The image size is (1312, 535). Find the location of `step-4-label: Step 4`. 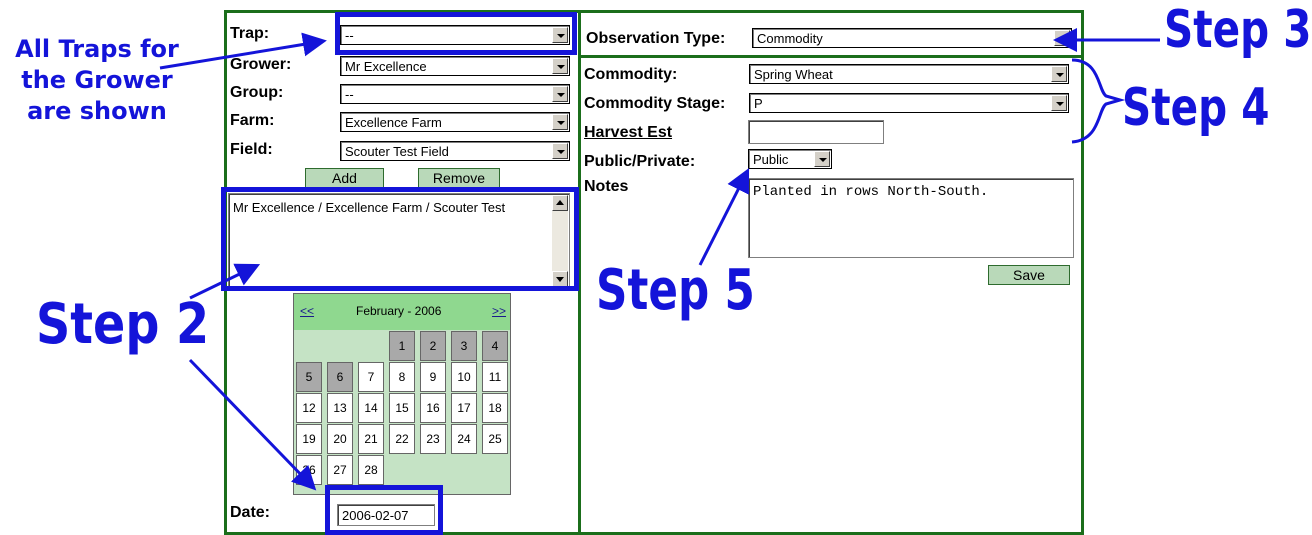

step-4-label: Step 4 is located at coordinates (1196, 108).